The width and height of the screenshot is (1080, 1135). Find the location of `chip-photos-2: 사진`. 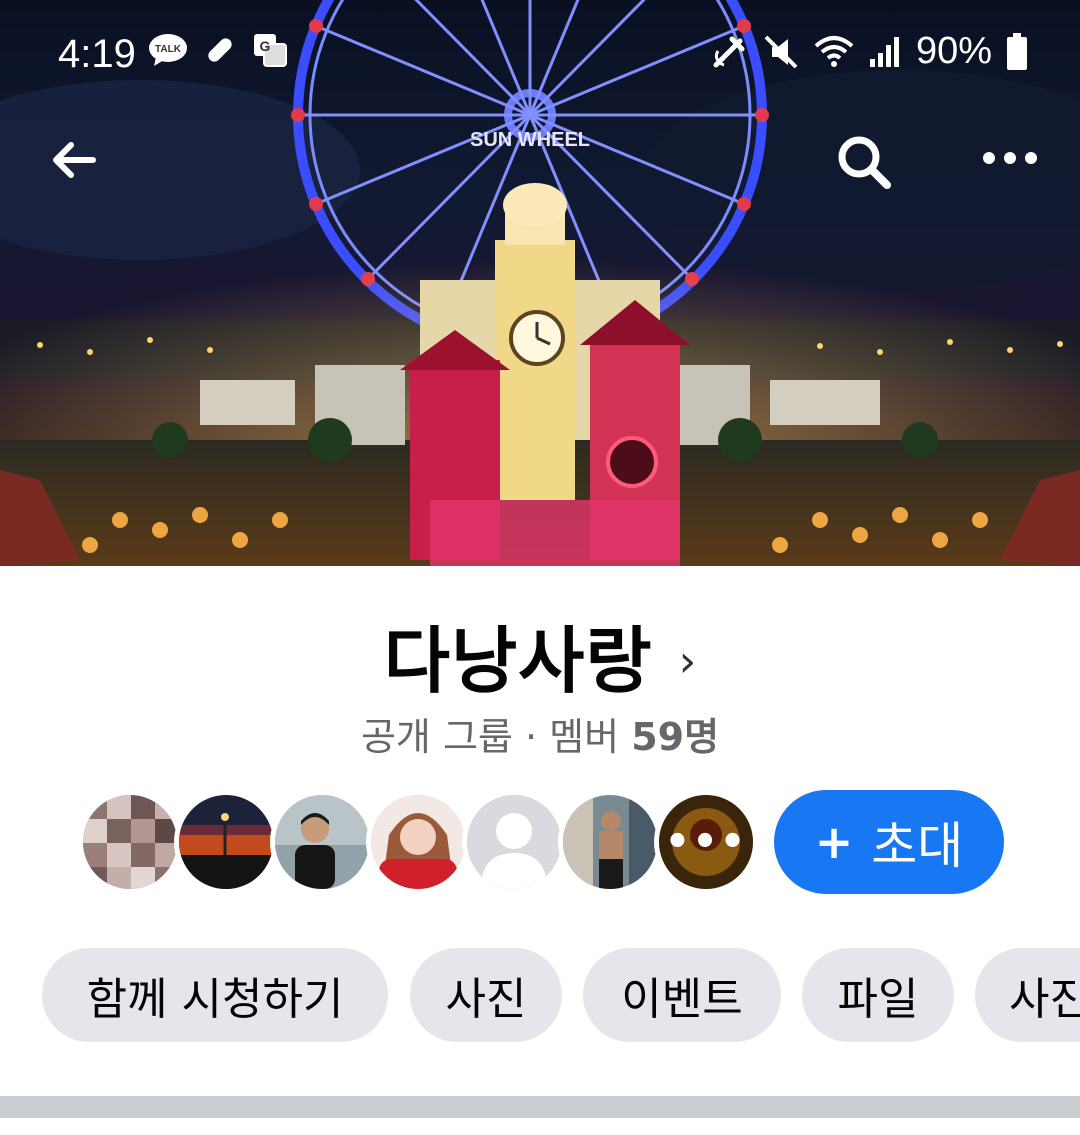

chip-photos-2: 사진 is located at coordinates (1027, 995).